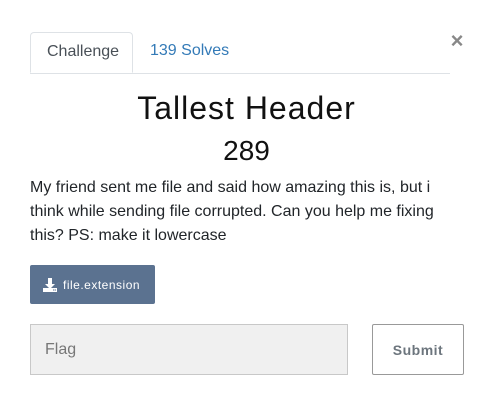 The image size is (493, 420). I want to click on tab-solves: 139 Solves, so click(189, 52).